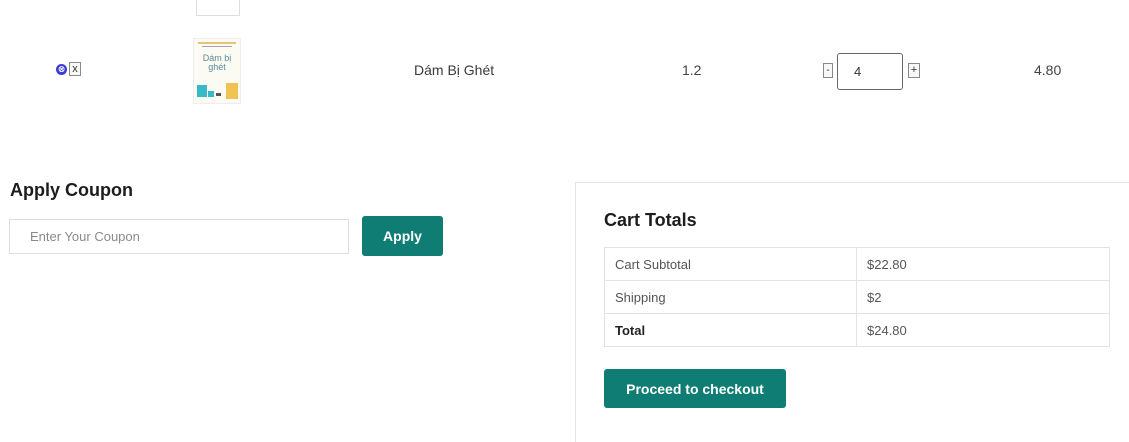 The width and height of the screenshot is (1129, 442). What do you see at coordinates (75, 69) in the screenshot?
I see `remove-x-button: x` at bounding box center [75, 69].